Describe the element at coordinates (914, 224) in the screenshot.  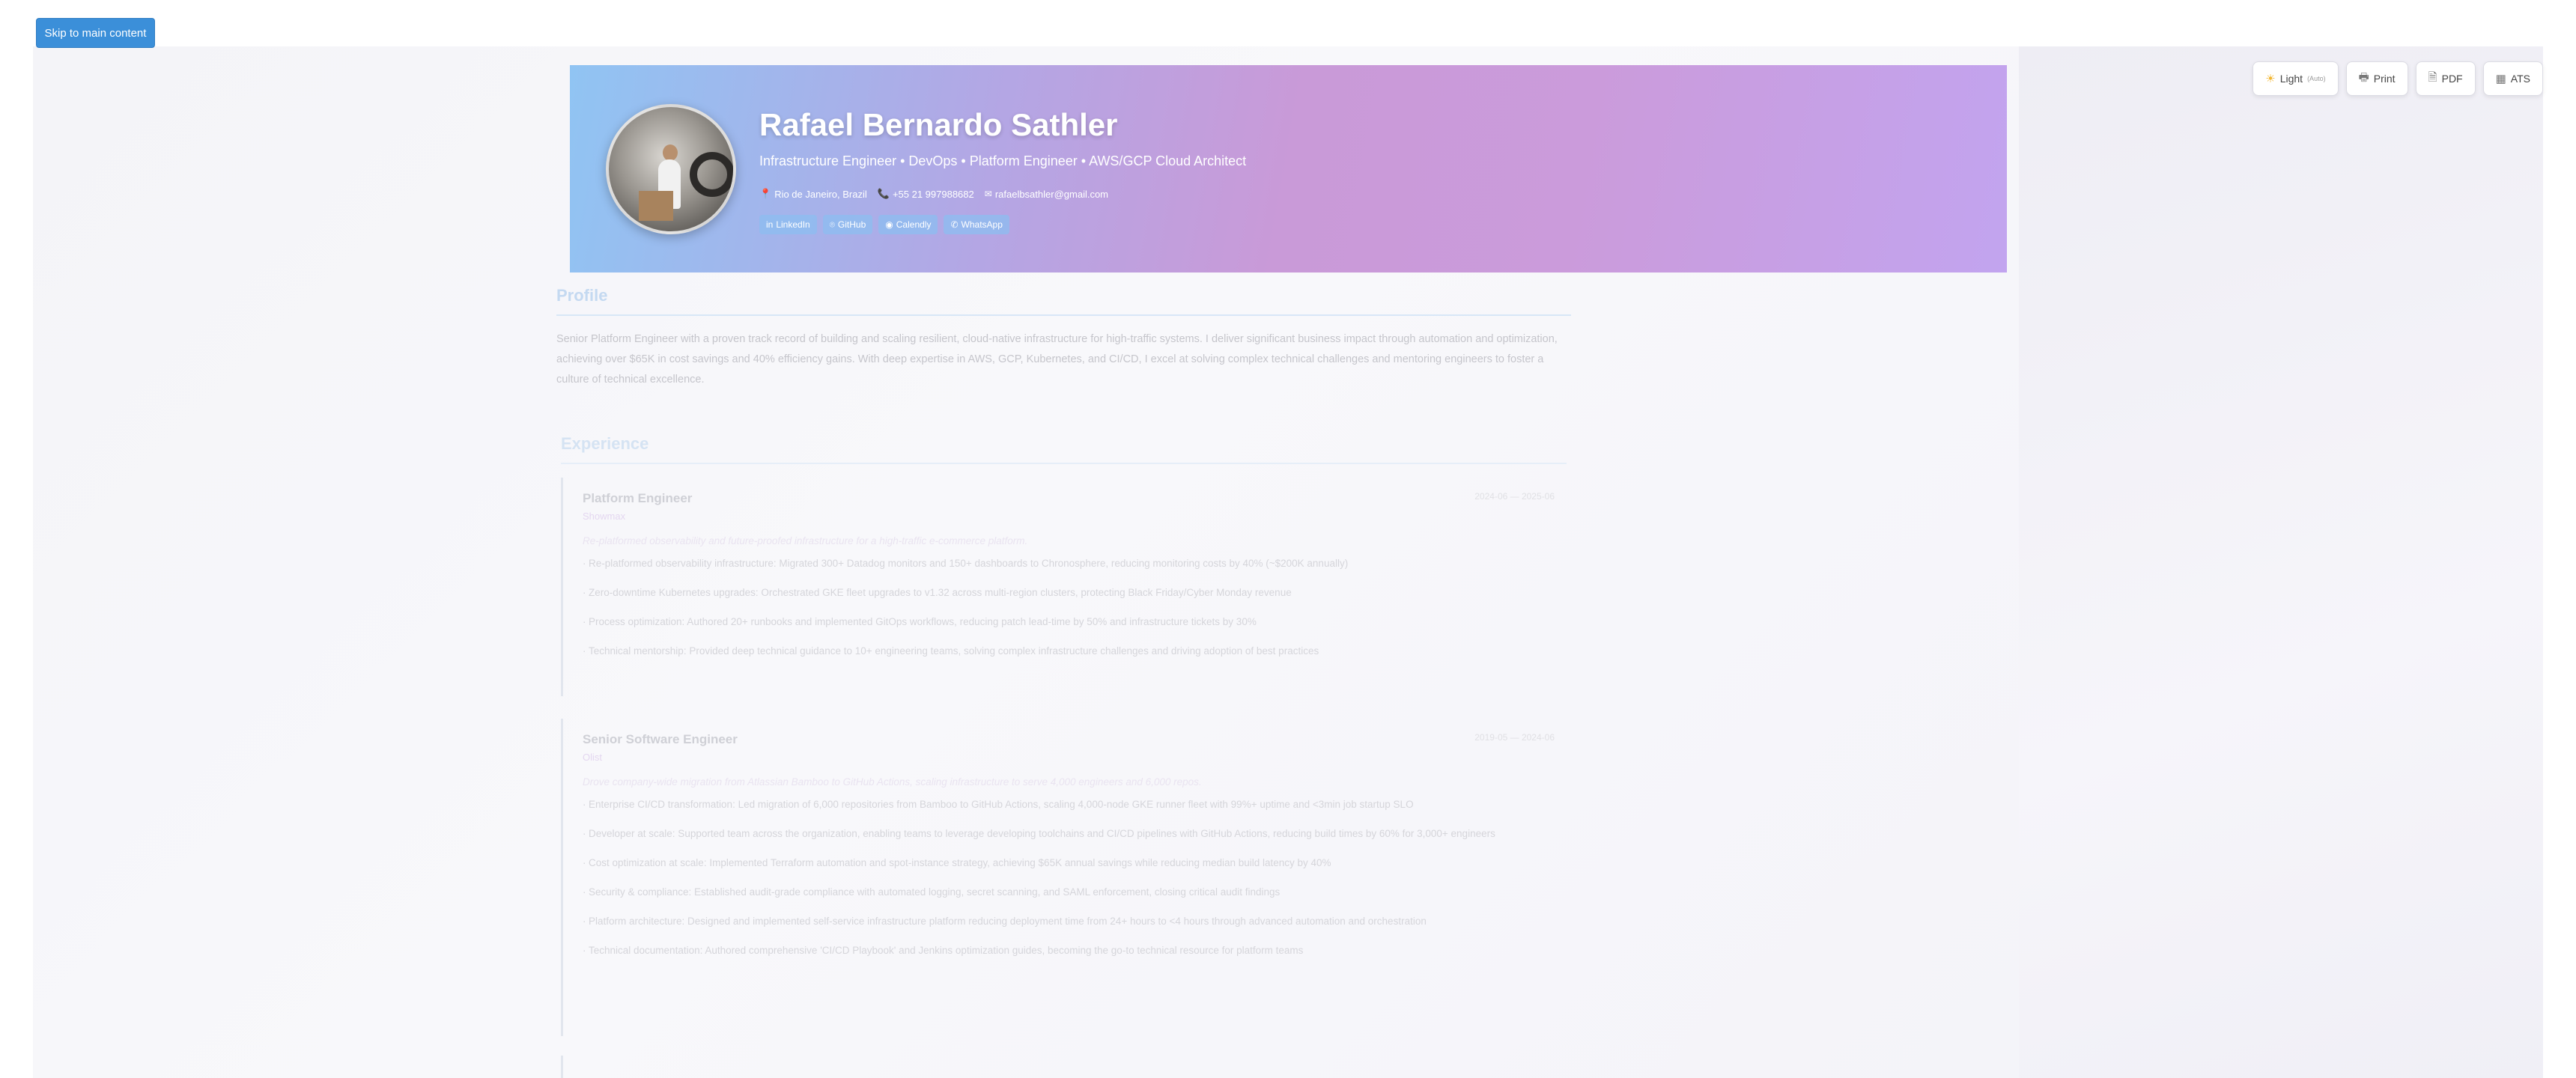
I see `calendly-label: Calendly` at that location.